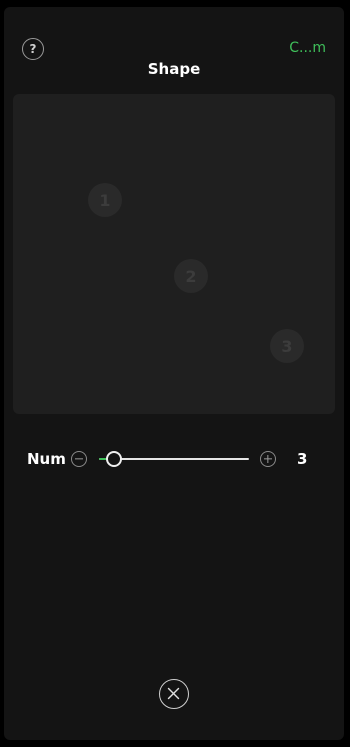 This screenshot has width=350, height=747. Describe the element at coordinates (114, 459) in the screenshot. I see `slider-thumb` at that location.